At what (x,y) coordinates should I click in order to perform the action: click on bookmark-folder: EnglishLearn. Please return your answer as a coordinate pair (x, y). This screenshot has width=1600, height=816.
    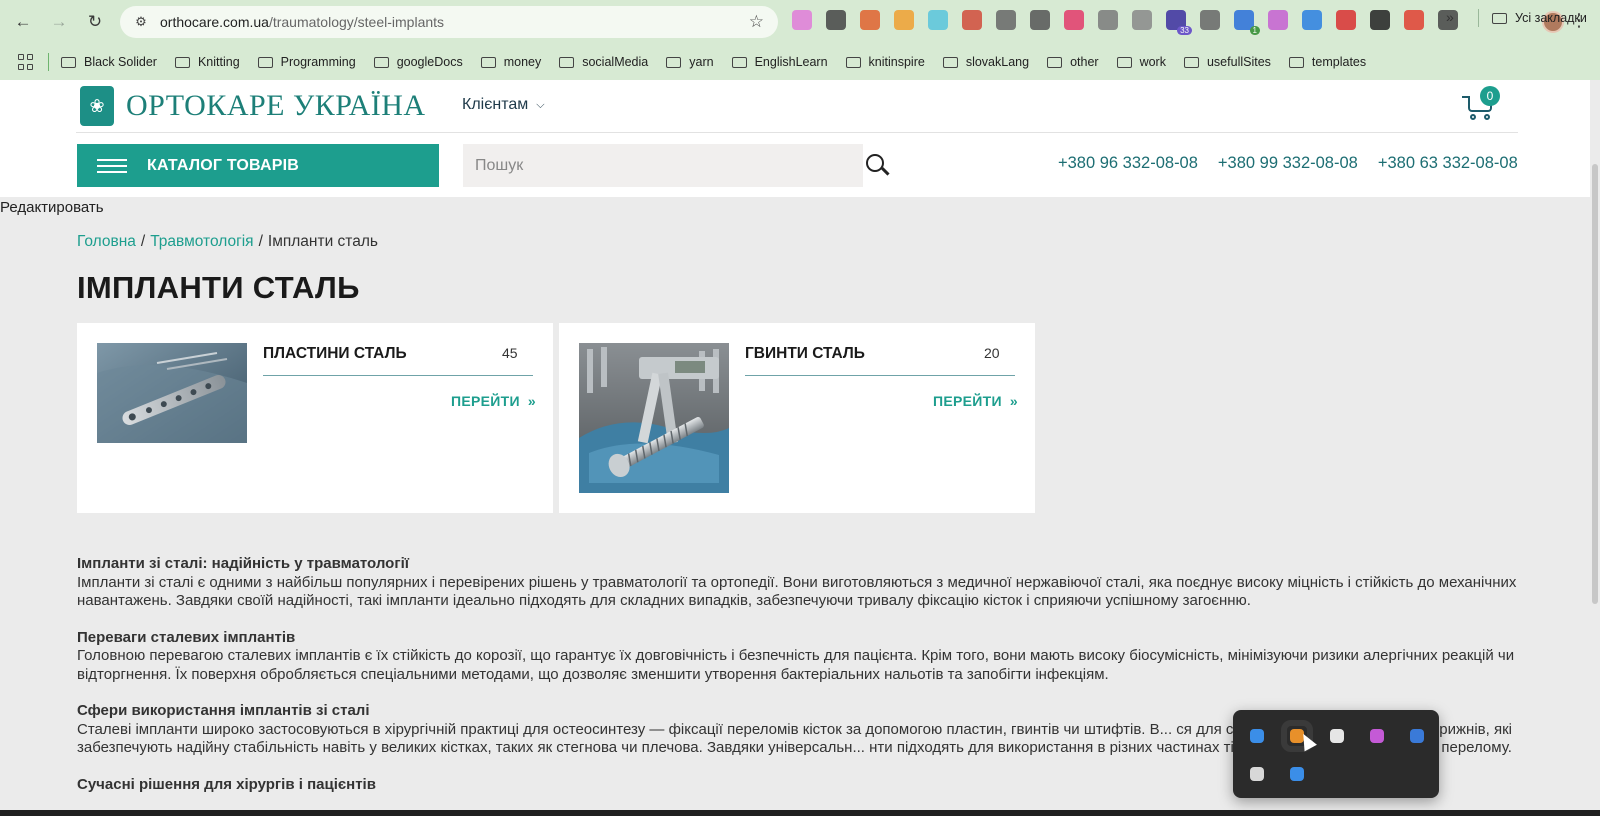
    Looking at the image, I should click on (779, 62).